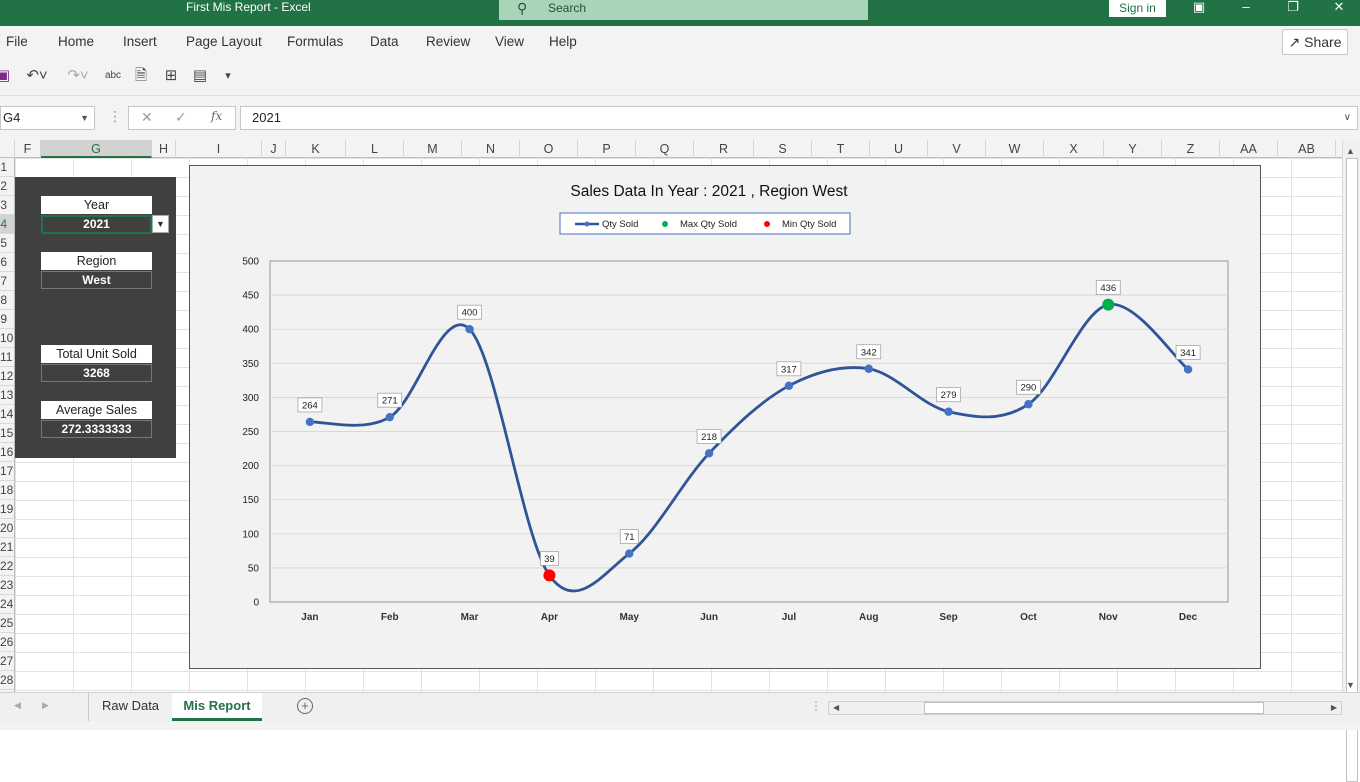 The image size is (1360, 782). Describe the element at coordinates (130, 707) in the screenshot. I see `sheet-tab-raw-data: Raw Data` at that location.